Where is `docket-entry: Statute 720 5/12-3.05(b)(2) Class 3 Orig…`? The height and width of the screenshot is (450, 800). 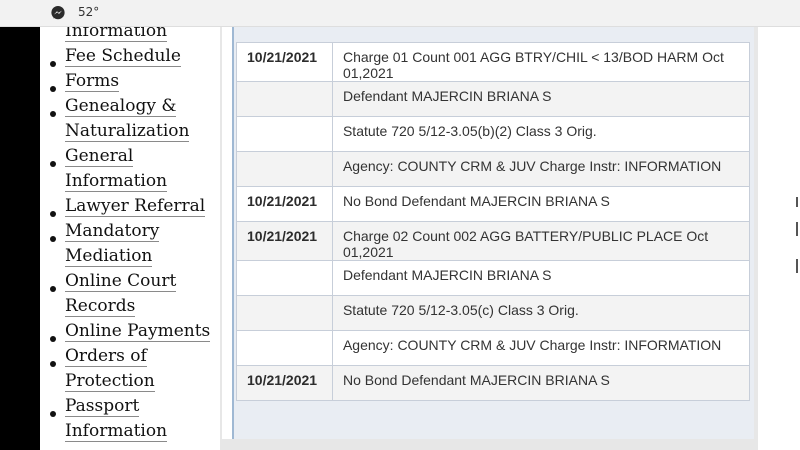 docket-entry: Statute 720 5/12-3.05(b)(2) Class 3 Orig… is located at coordinates (541, 134).